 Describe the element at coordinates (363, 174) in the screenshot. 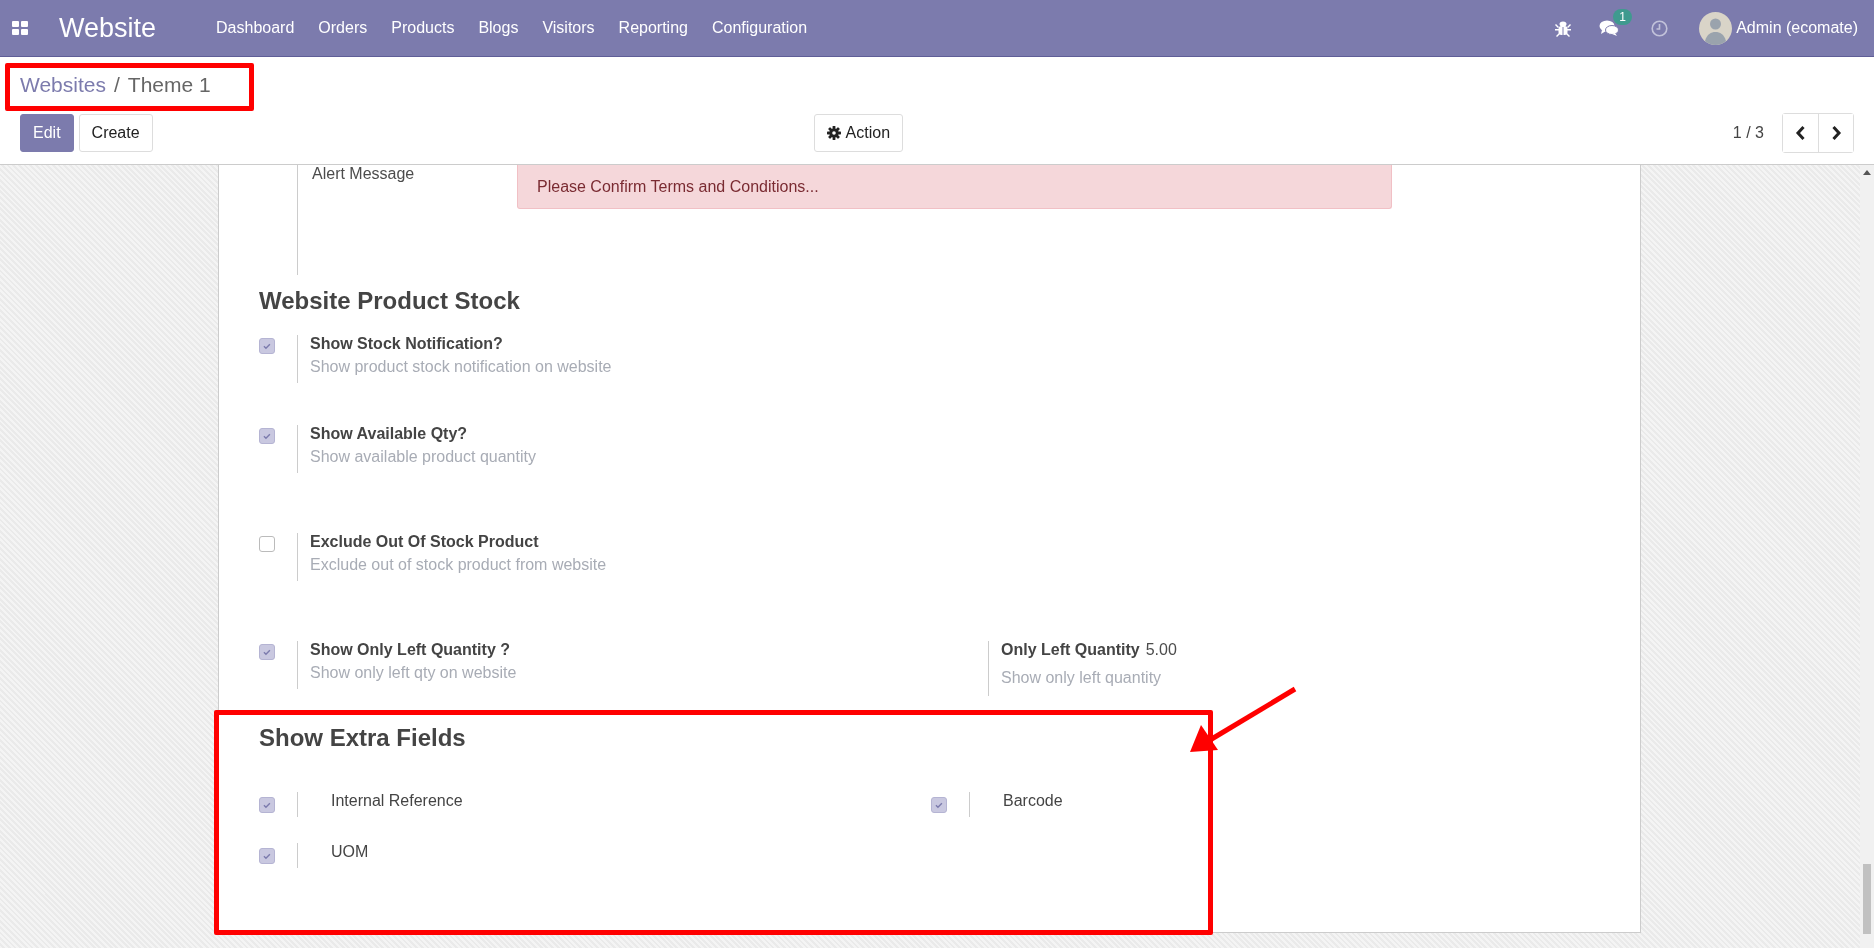

I see `field-label: Alert Message` at that location.